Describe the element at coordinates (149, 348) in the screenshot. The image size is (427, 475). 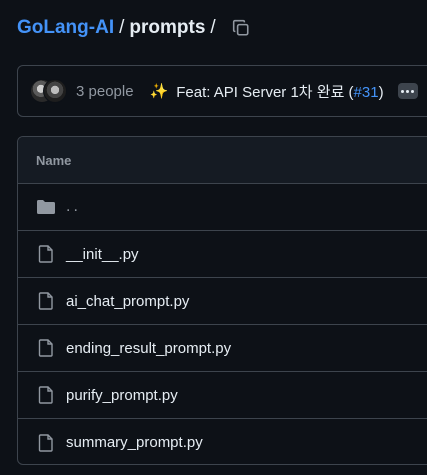
I see `file-name: ending_result_prompt.py` at that location.